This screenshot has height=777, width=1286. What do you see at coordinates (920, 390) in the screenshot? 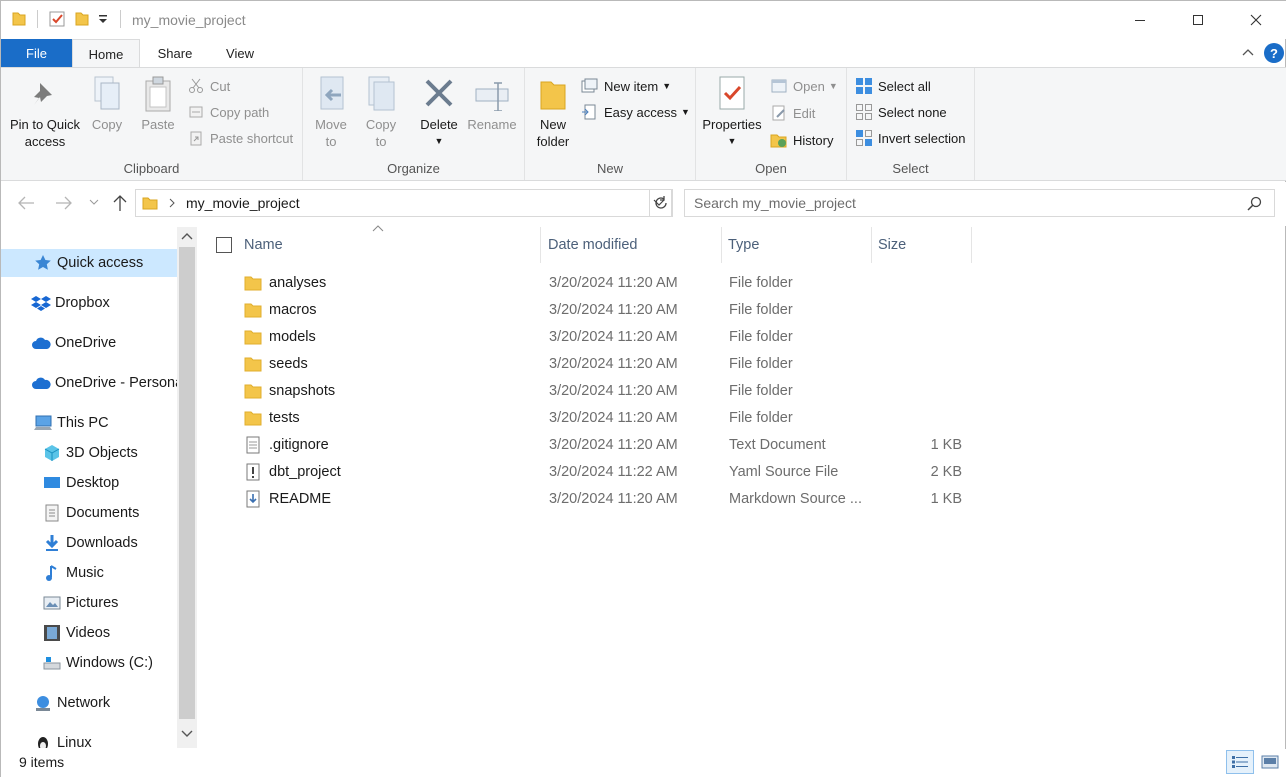
I see `file-size` at bounding box center [920, 390].